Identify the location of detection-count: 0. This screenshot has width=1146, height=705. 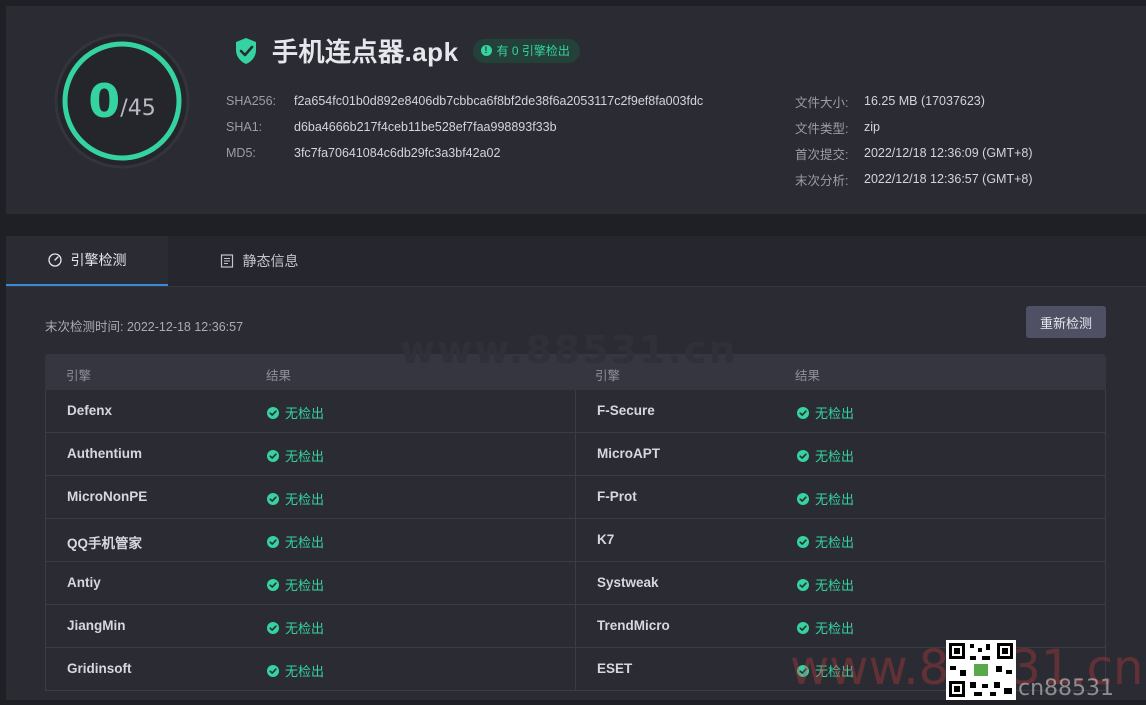
(104, 101).